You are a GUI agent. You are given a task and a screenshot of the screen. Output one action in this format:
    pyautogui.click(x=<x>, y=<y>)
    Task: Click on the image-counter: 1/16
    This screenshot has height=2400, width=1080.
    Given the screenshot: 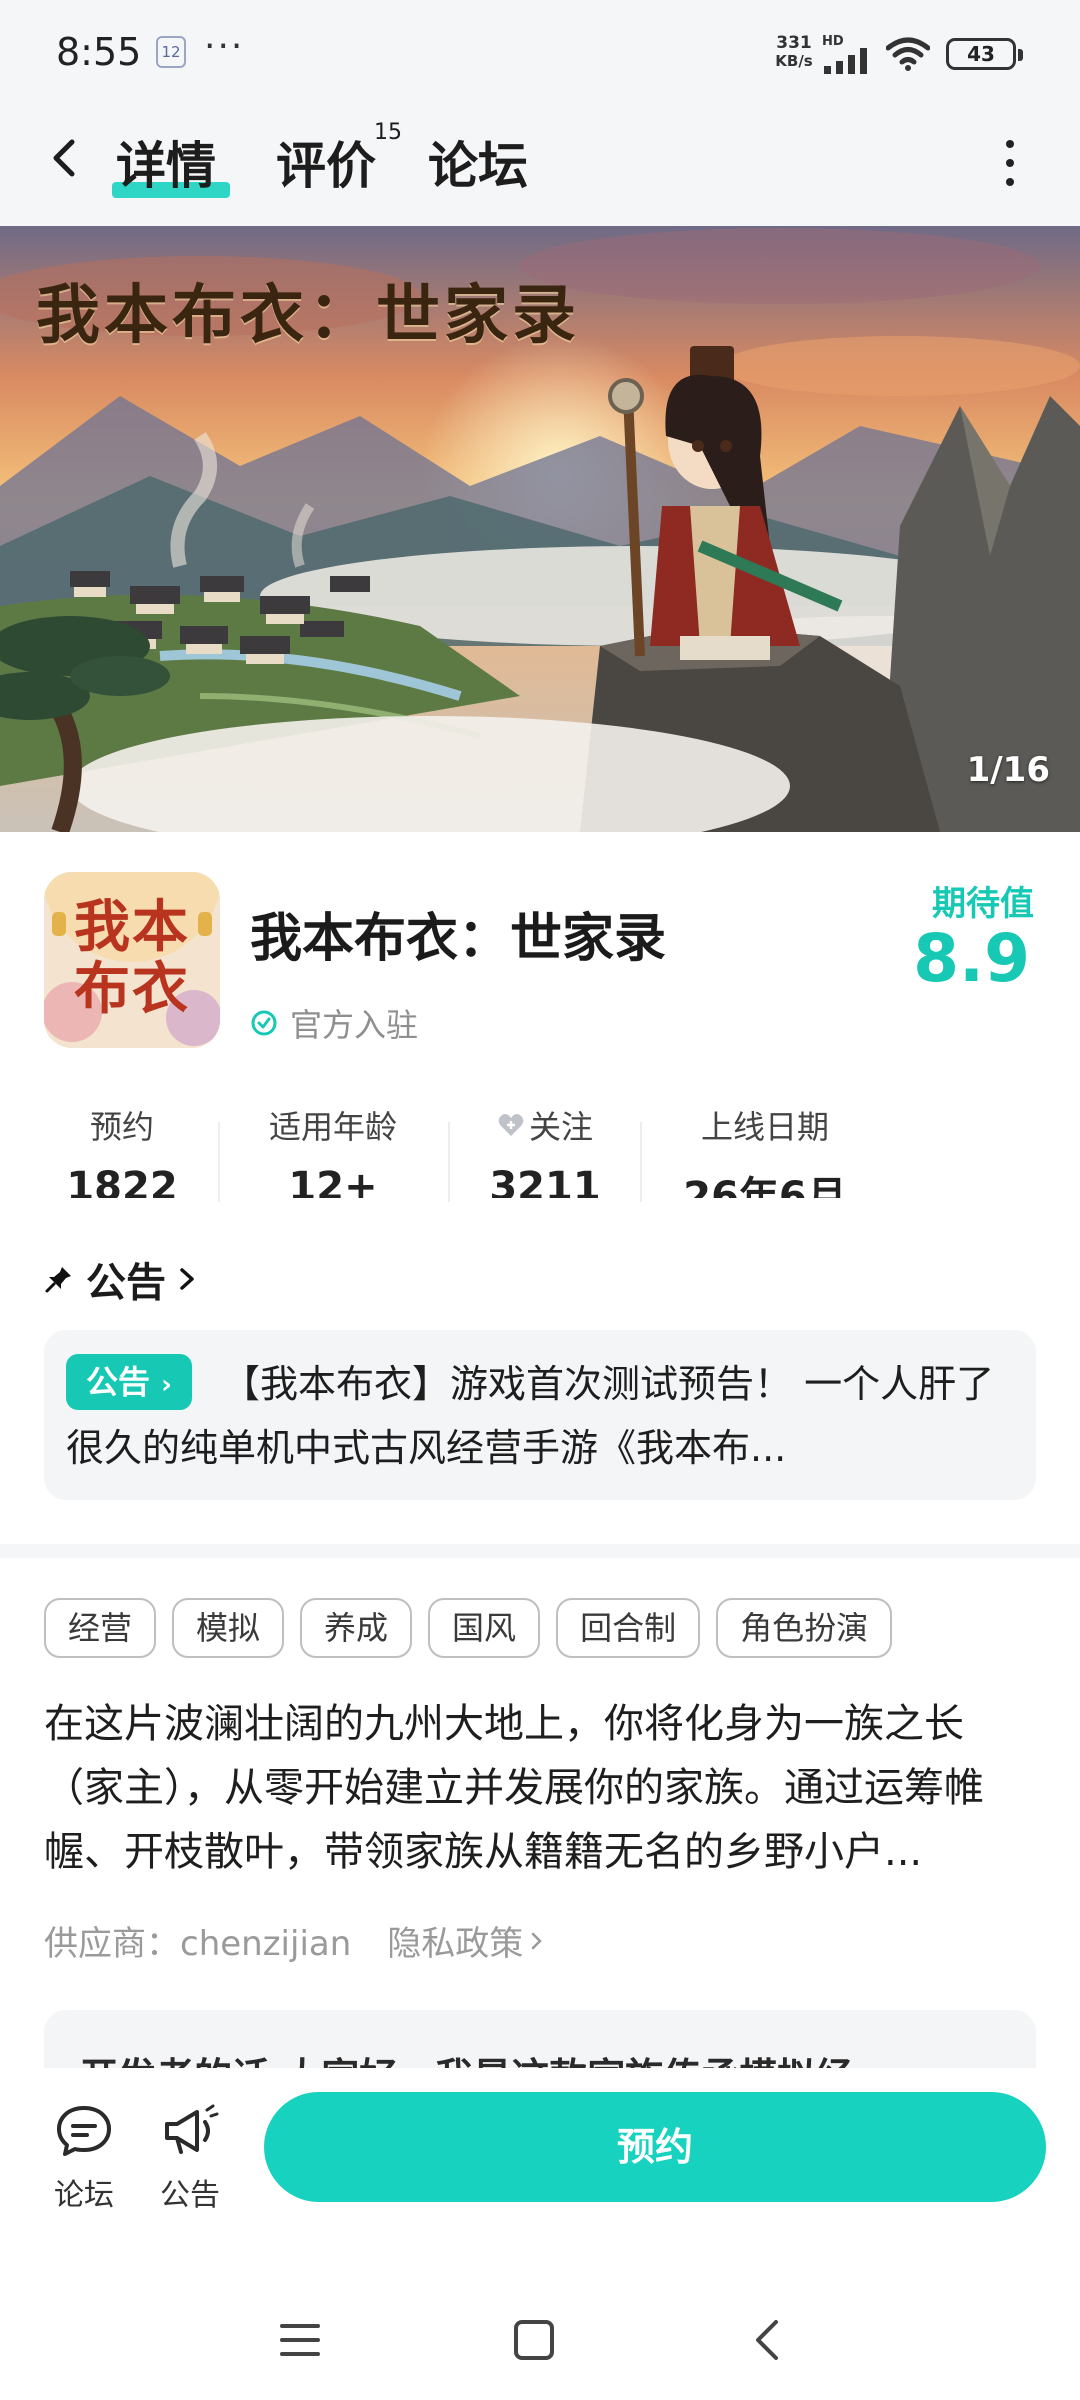 What is the action you would take?
    pyautogui.click(x=1008, y=770)
    